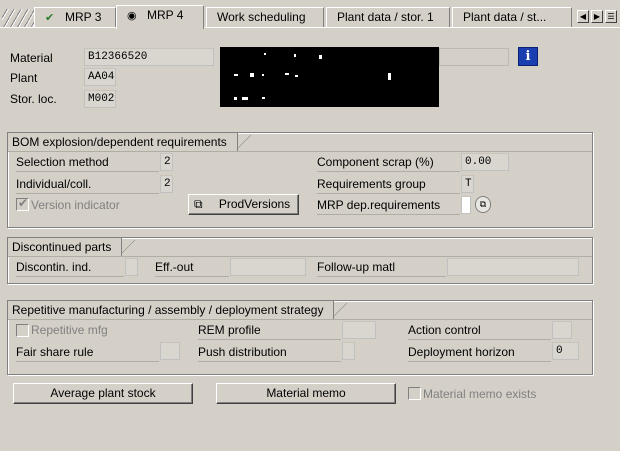 The width and height of the screenshot is (620, 451). What do you see at coordinates (388, 17) in the screenshot?
I see `tab-plant-data-stor1: Plant data / stor. 1` at bounding box center [388, 17].